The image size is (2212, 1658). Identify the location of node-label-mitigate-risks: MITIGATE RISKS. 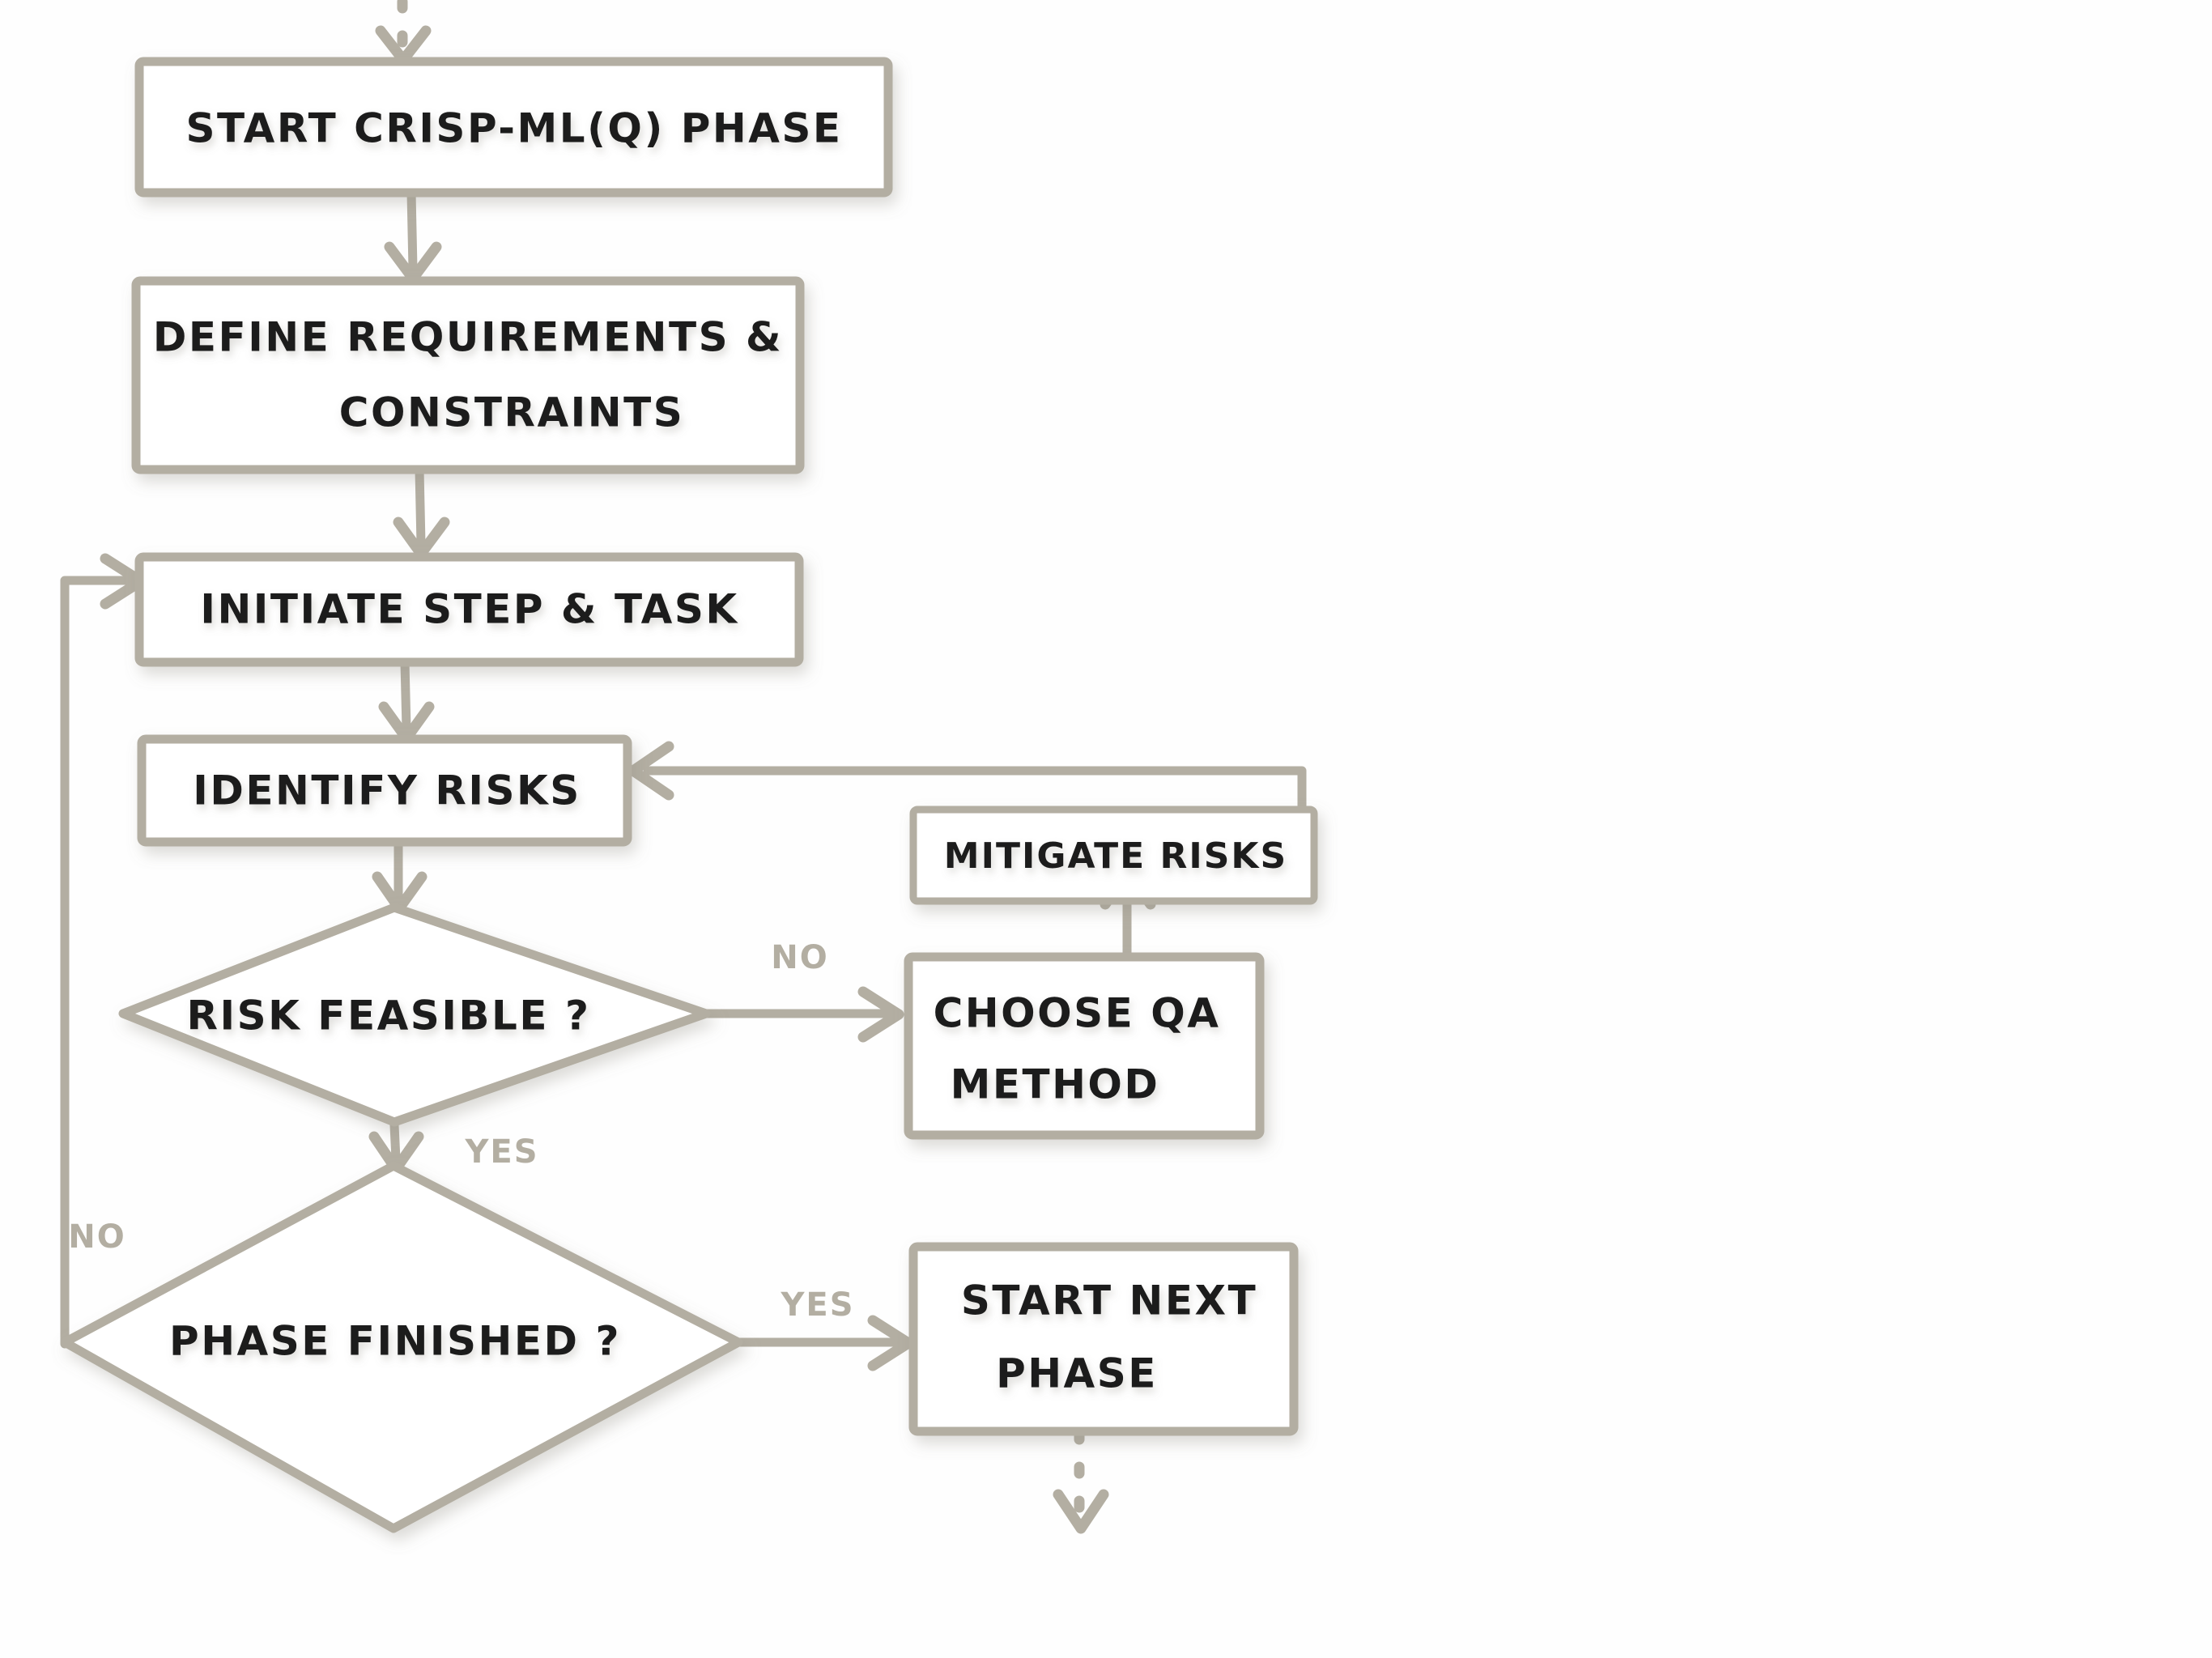
(1115, 856).